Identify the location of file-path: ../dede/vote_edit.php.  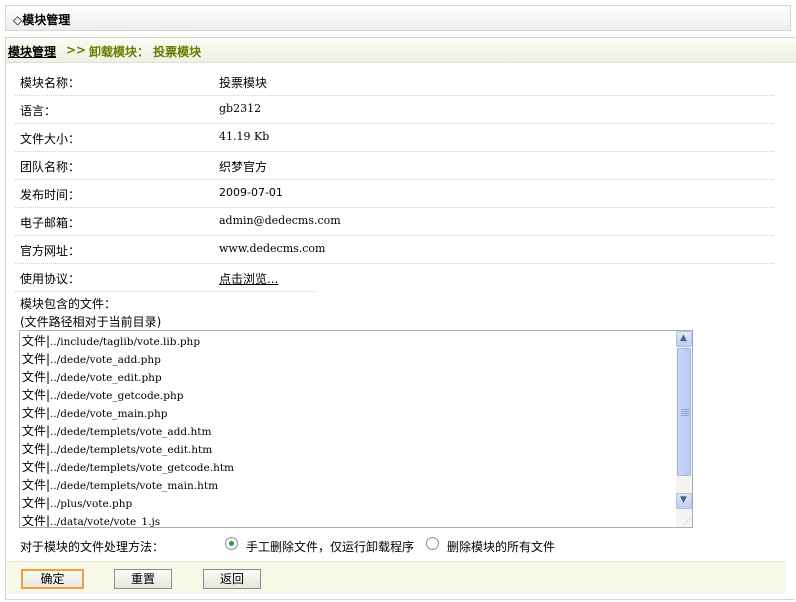
(106, 378).